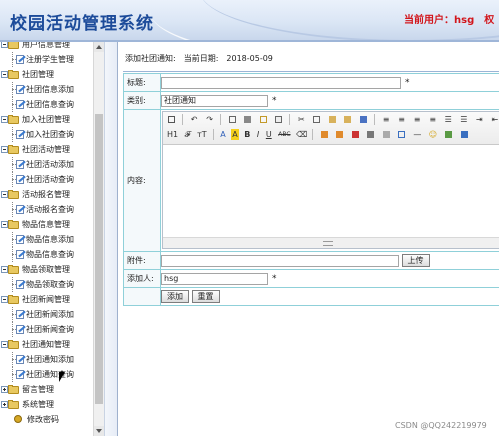 This screenshot has width=499, height=436. I want to click on file-icon, so click(386, 134).